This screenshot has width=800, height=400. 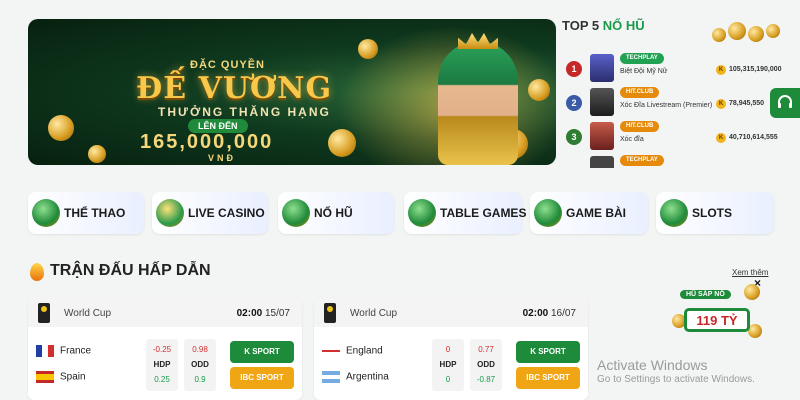 I want to click on hdp-bottom: 0, so click(x=448, y=379).